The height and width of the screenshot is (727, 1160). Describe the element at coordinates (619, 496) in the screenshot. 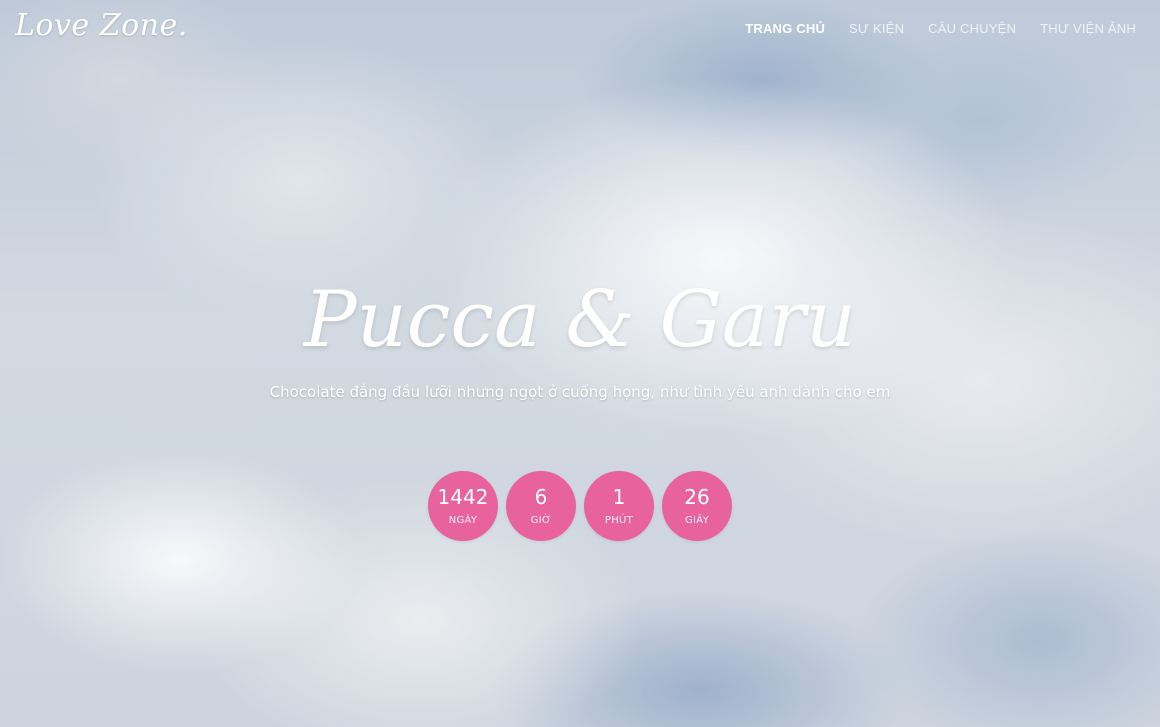

I see `countdown-minutes-value: 1` at that location.